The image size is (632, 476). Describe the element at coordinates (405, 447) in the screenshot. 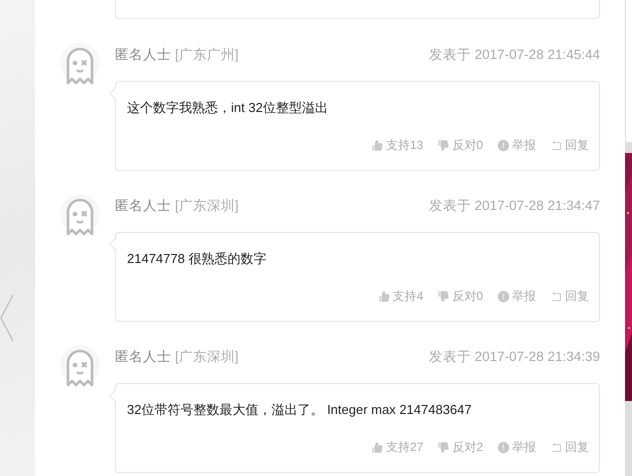

I see `action-label: 支持27` at that location.